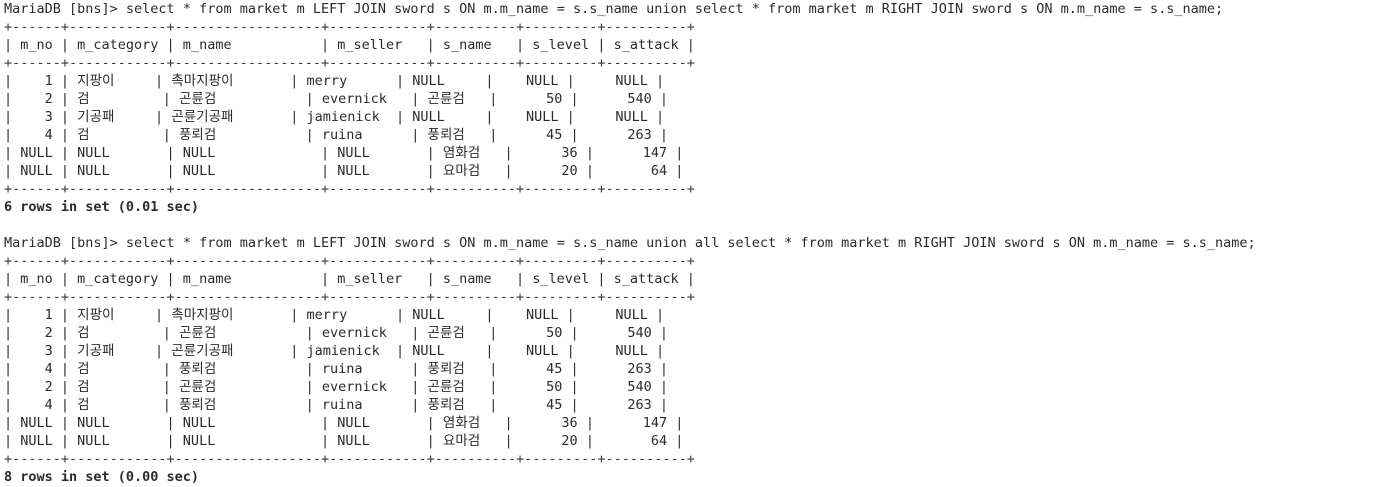 Image resolution: width=1390 pixels, height=487 pixels. What do you see at coordinates (102, 207) in the screenshot?
I see `result-summary: 6 rows in set (0.01 sec)` at bounding box center [102, 207].